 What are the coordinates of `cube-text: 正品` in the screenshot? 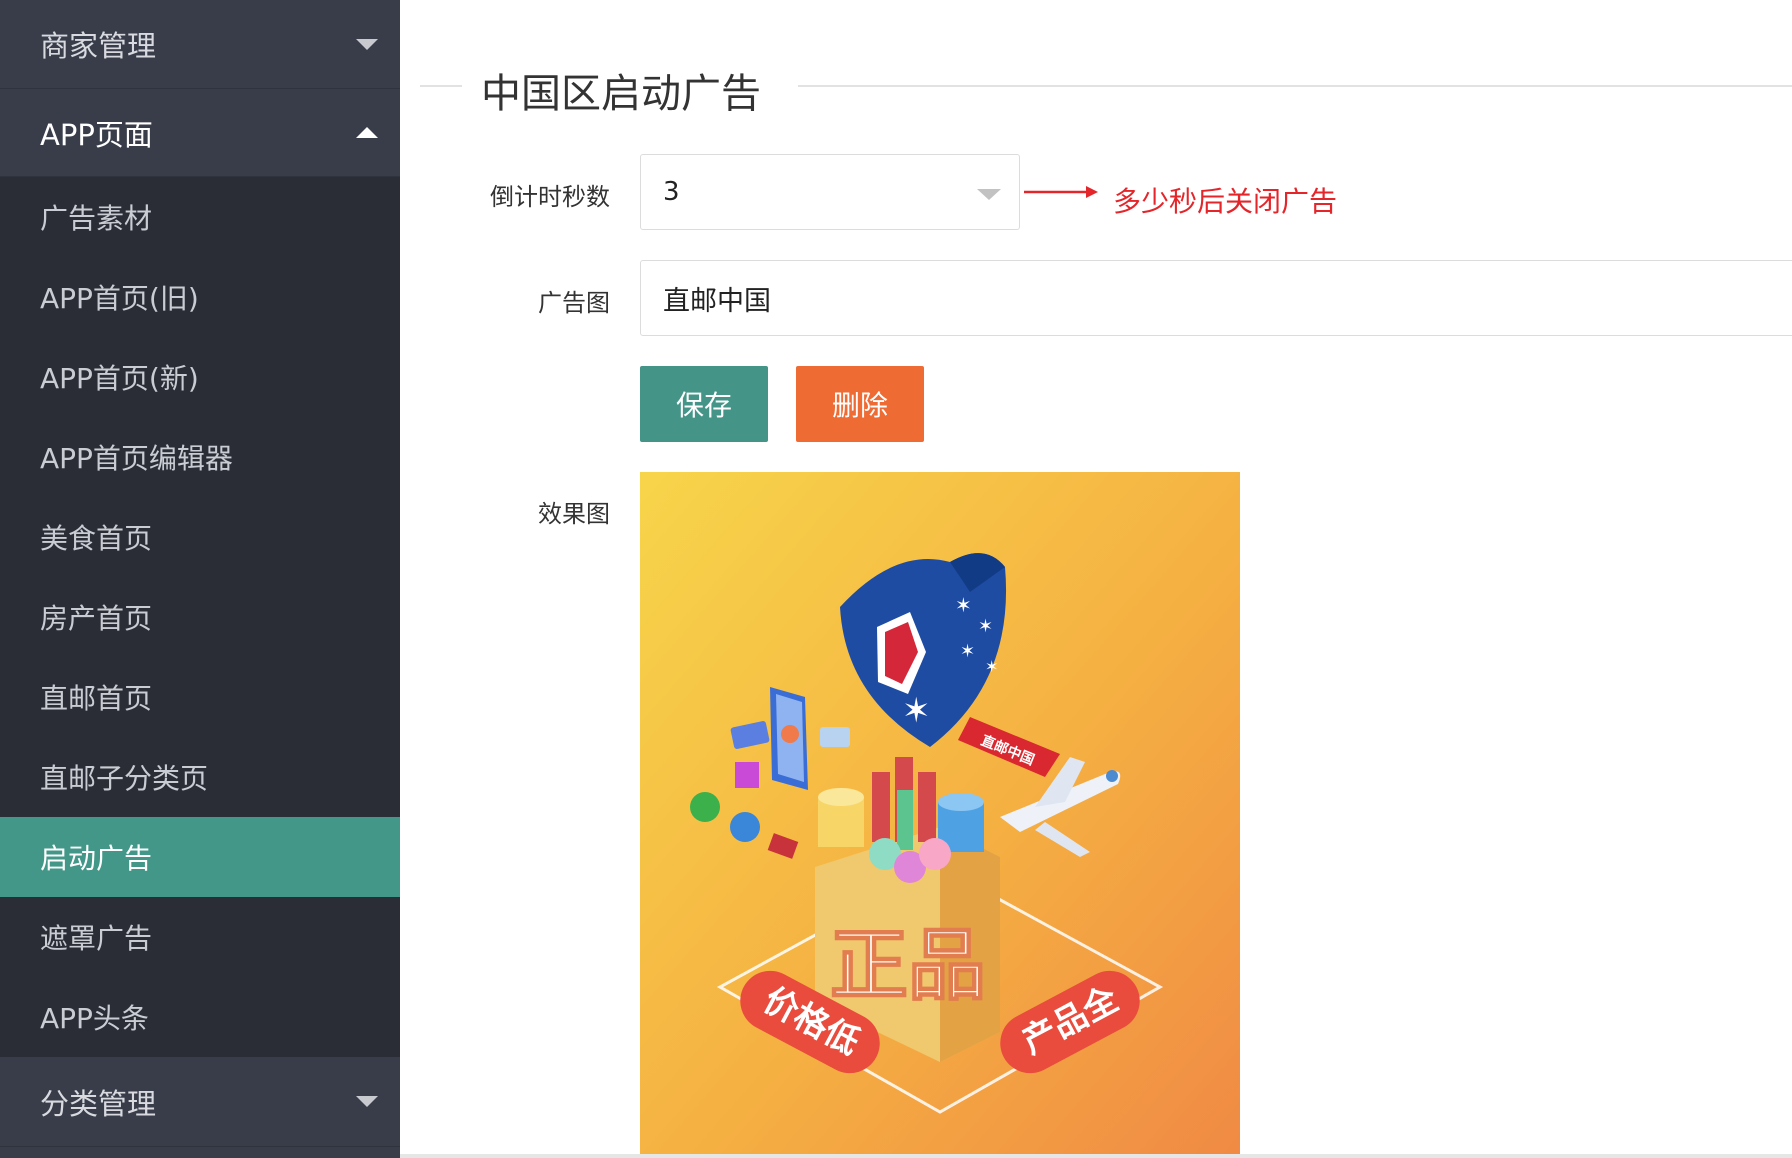 It's located at (908, 966).